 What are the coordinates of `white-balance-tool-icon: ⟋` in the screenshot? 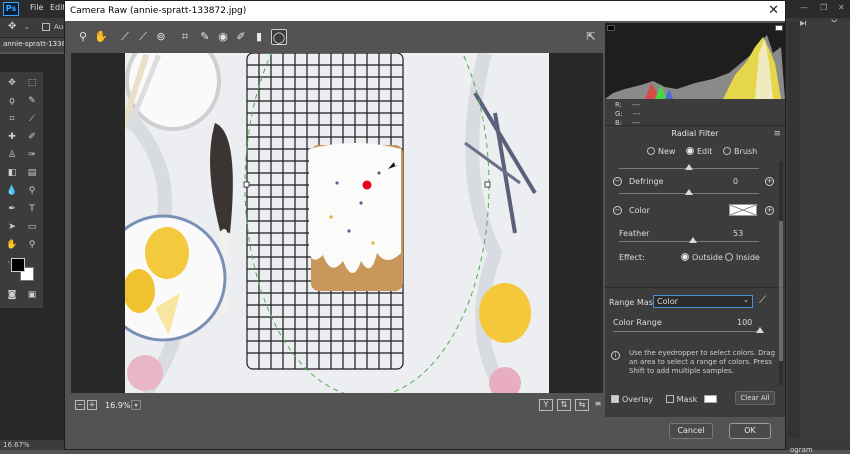 It's located at (125, 37).